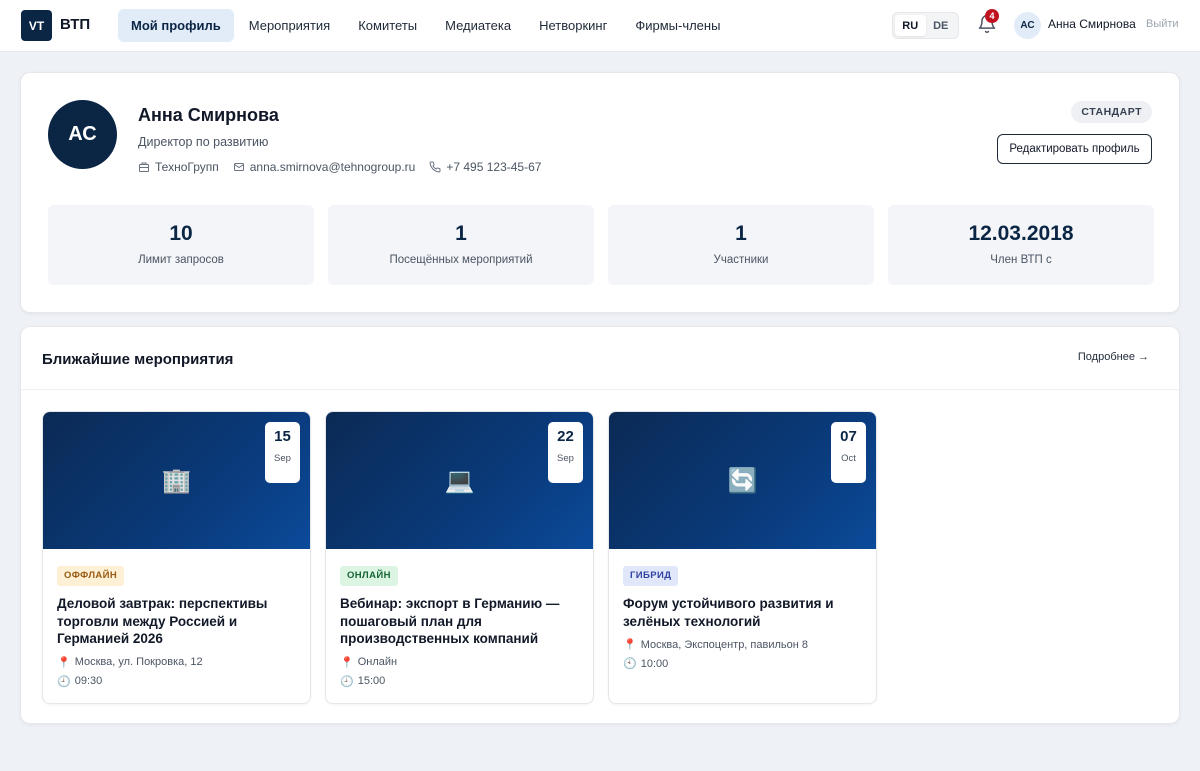  What do you see at coordinates (88, 681) in the screenshot?
I see `event-time-text: 09:30` at bounding box center [88, 681].